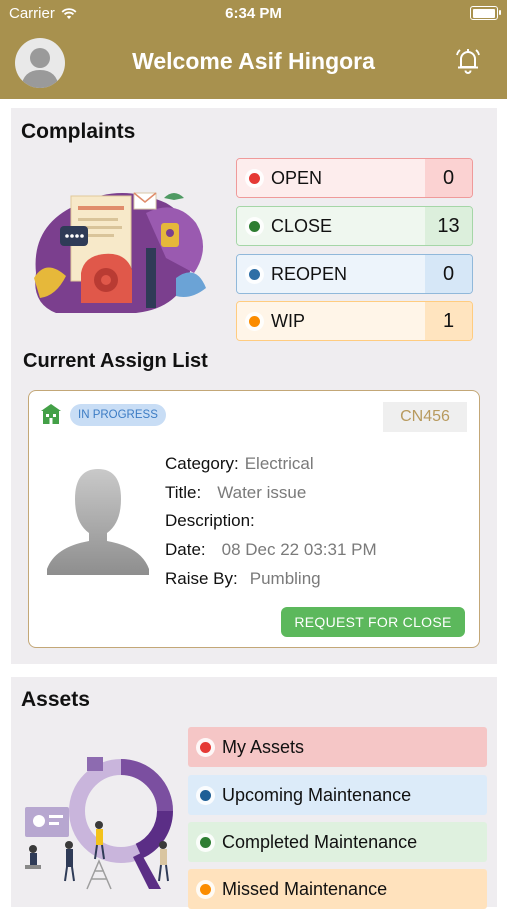  Describe the element at coordinates (243, 579) in the screenshot. I see `field-raise-by: Raise By: Pumbling` at that location.